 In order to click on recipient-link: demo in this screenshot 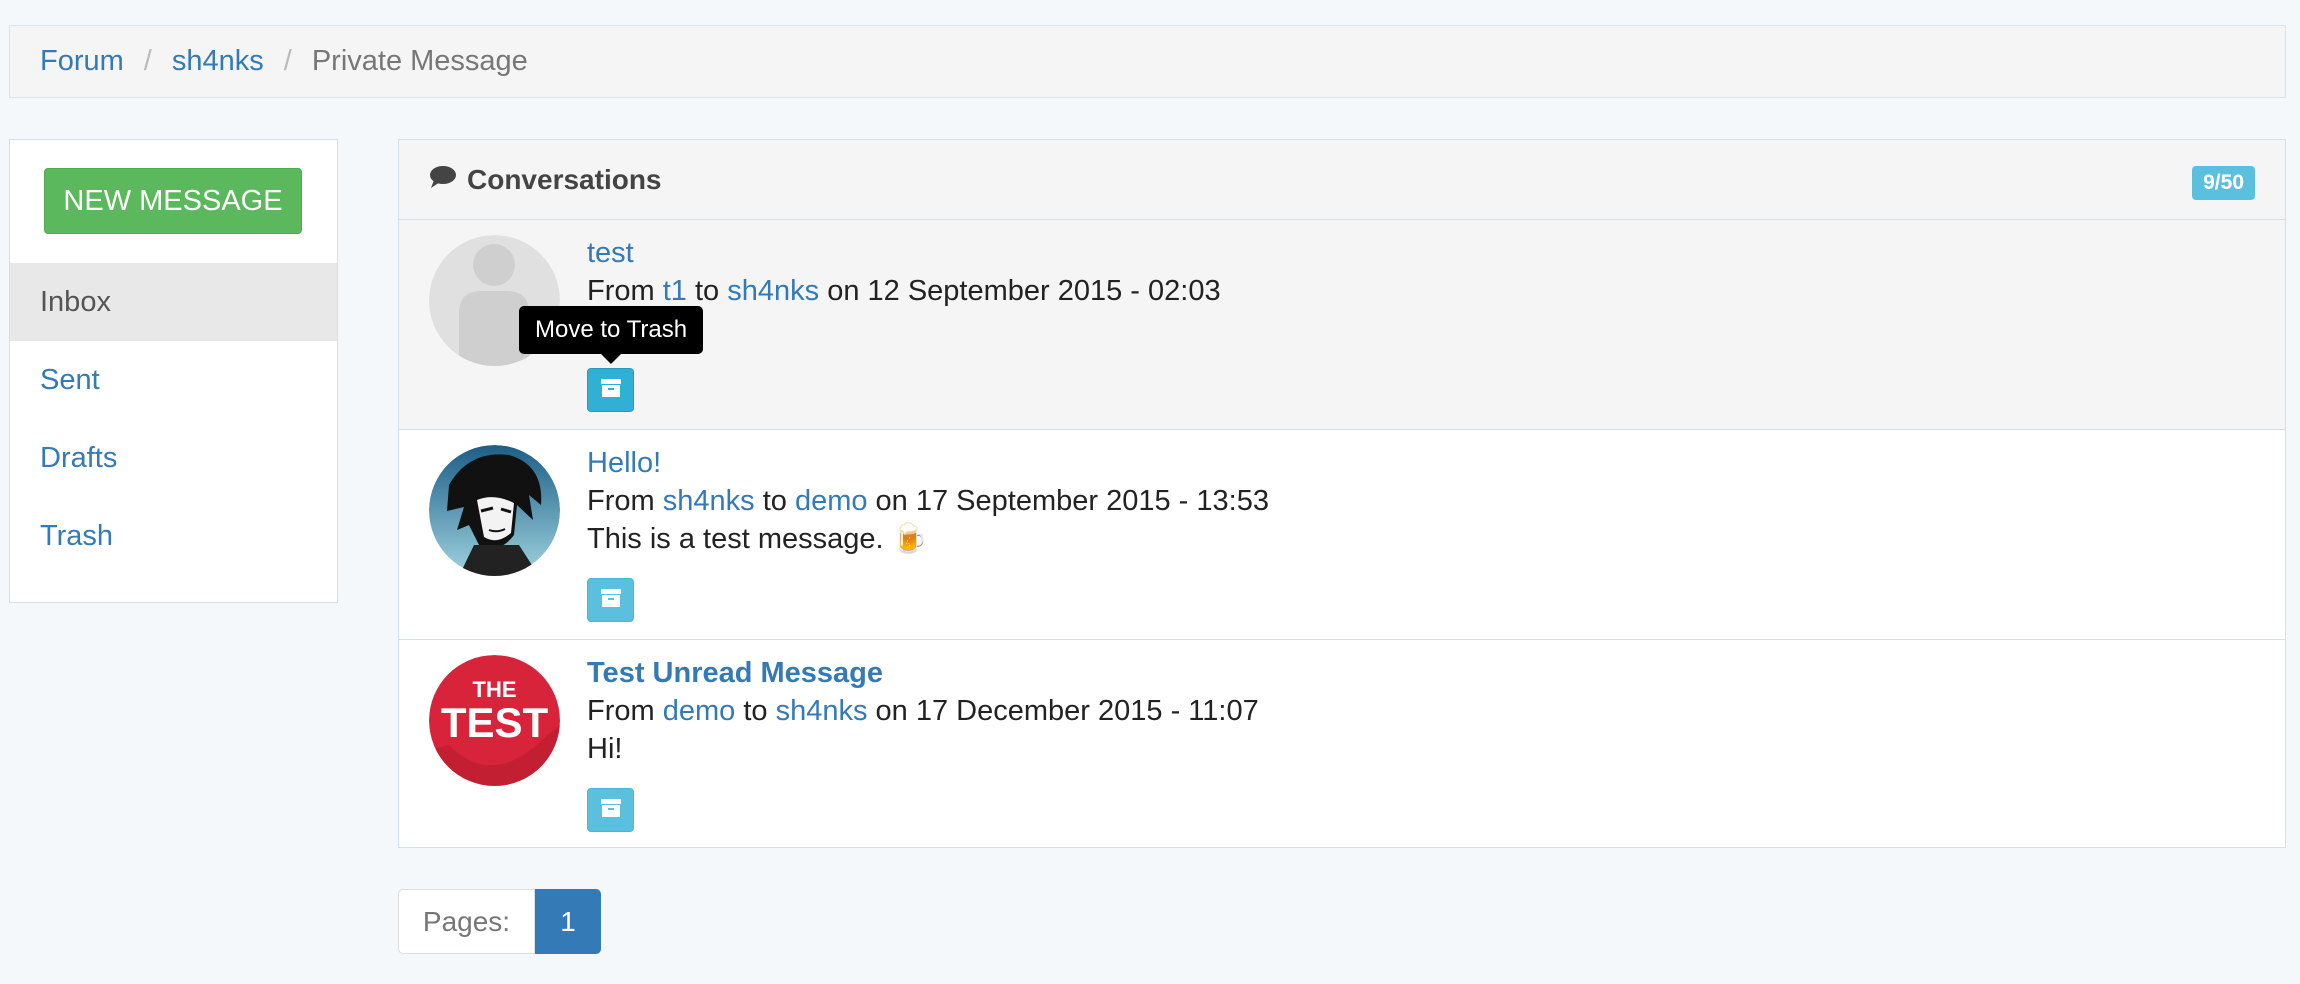, I will do `click(831, 501)`.